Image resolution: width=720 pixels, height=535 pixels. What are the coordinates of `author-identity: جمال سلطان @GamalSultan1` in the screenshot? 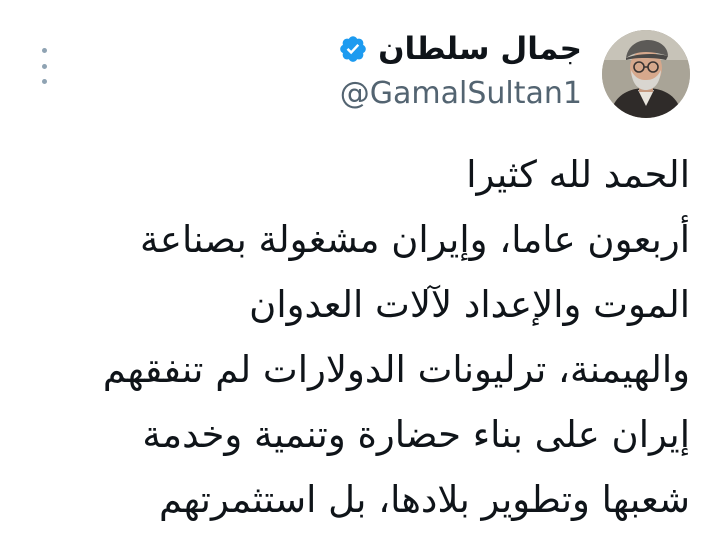 It's located at (460, 71).